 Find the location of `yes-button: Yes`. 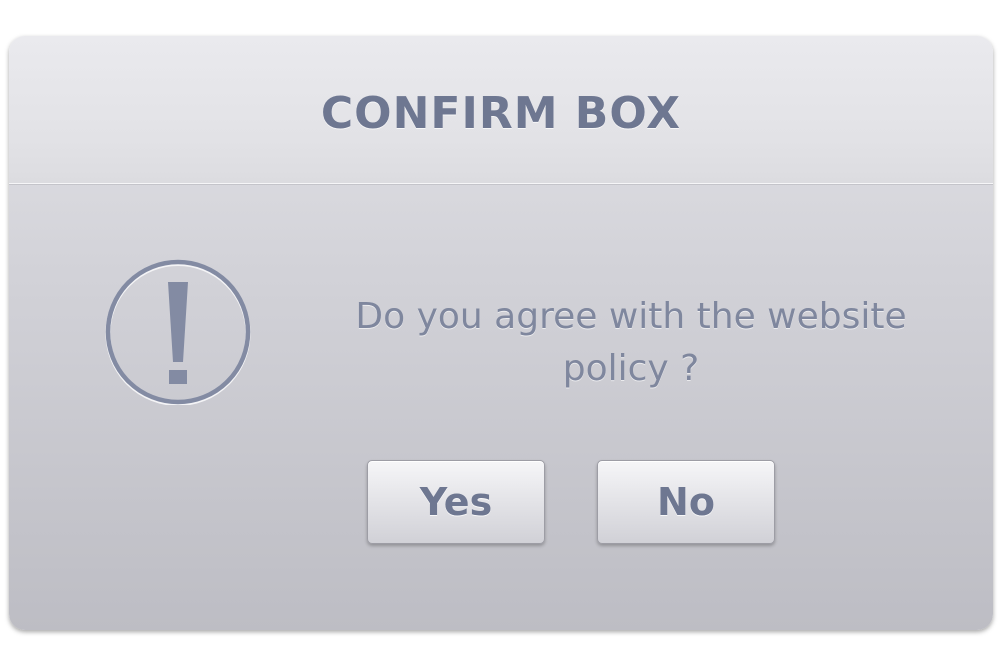

yes-button: Yes is located at coordinates (456, 502).